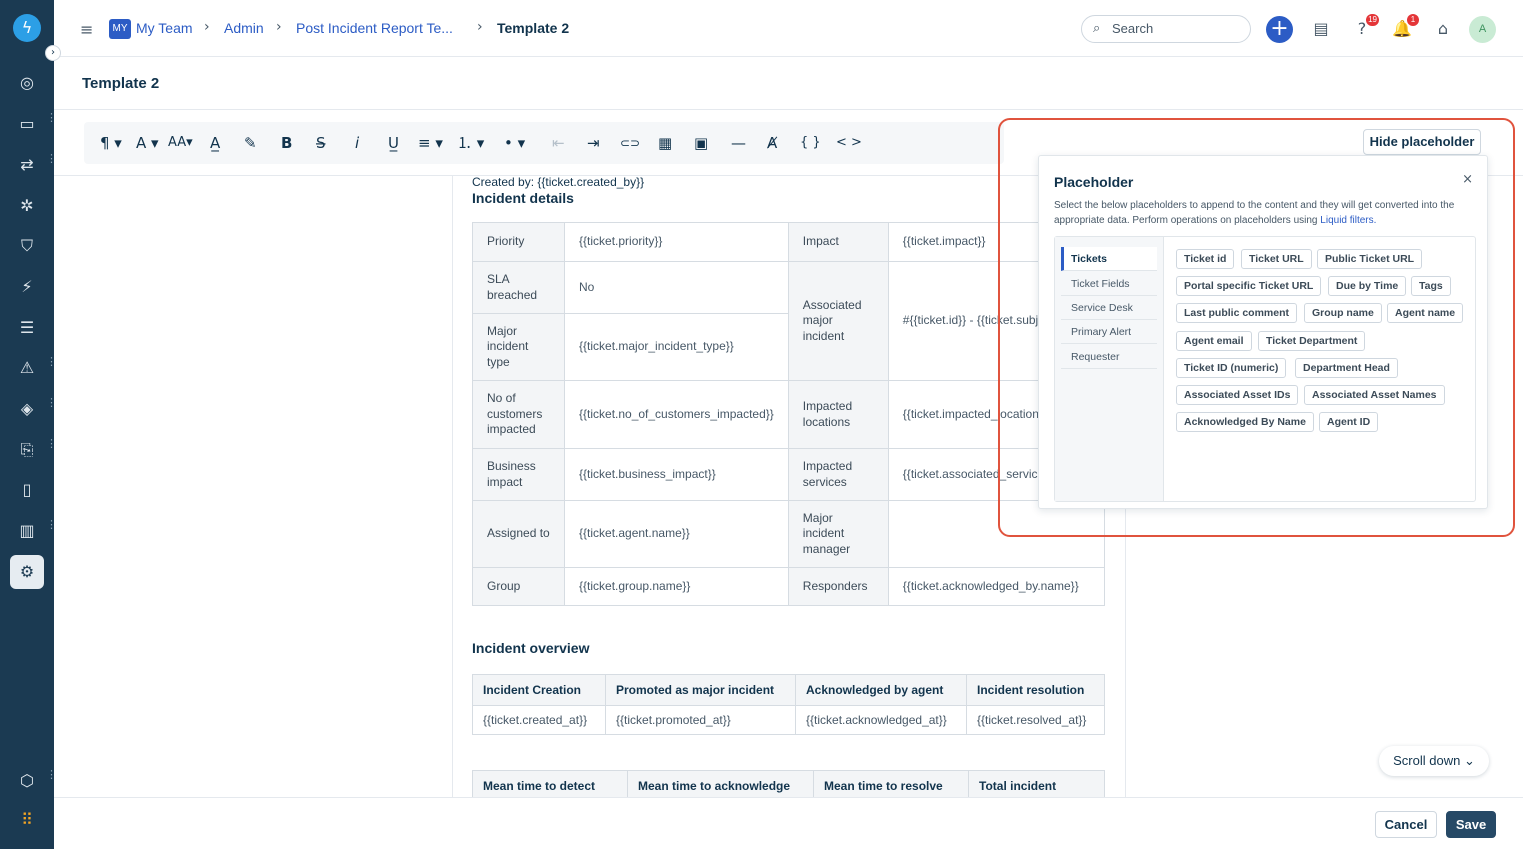 This screenshot has width=1523, height=849. Describe the element at coordinates (27, 28) in the screenshot. I see `logo-icon: ϟ` at that location.